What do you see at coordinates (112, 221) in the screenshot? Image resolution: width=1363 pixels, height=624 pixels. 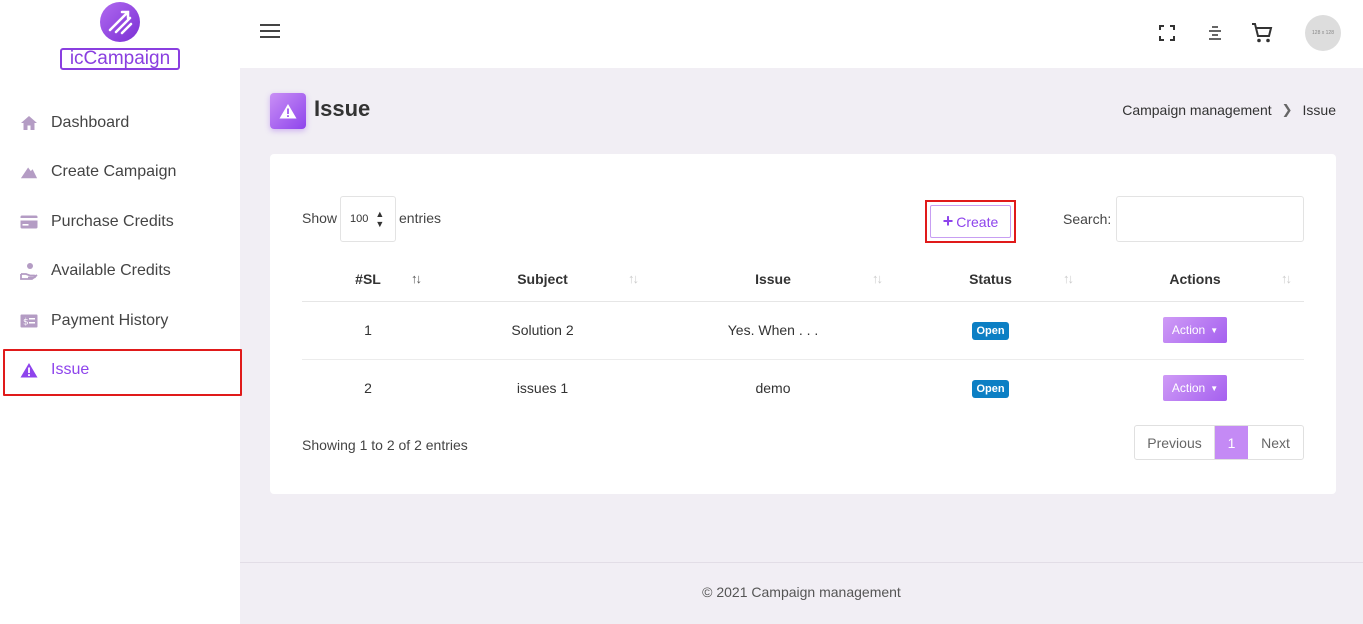 I see `sidebar-item-label: Purchase Credits` at bounding box center [112, 221].